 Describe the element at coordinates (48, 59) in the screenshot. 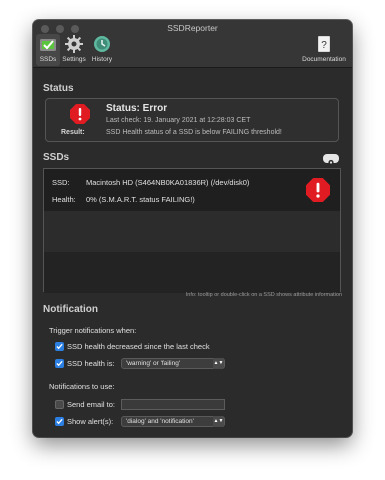

I see `toolbar-ssds-label: SSDs` at that location.